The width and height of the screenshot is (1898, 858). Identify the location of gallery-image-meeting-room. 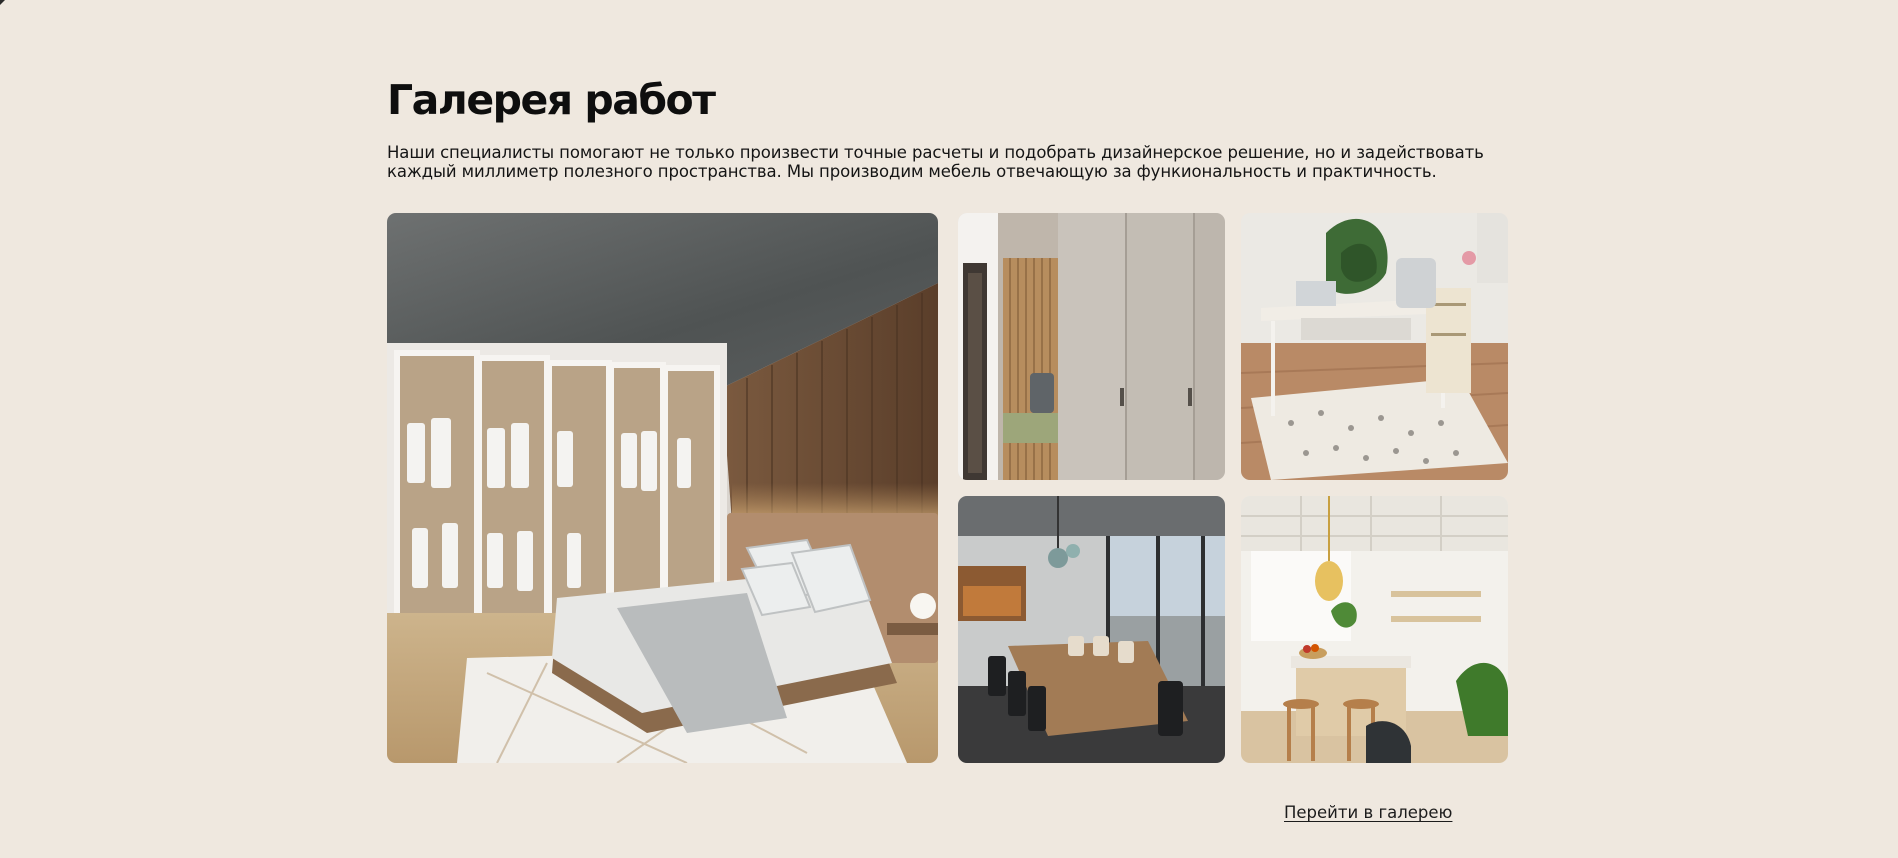
(1091, 629).